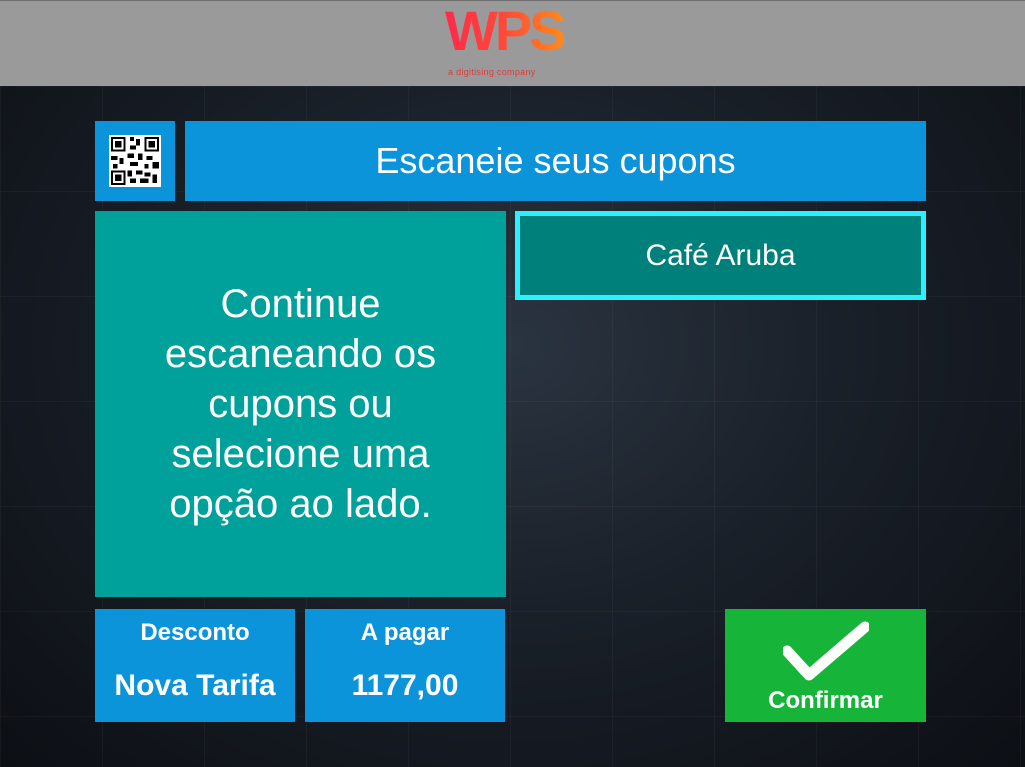 This screenshot has width=1025, height=767. I want to click on confirm-button: Confirmar, so click(825, 665).